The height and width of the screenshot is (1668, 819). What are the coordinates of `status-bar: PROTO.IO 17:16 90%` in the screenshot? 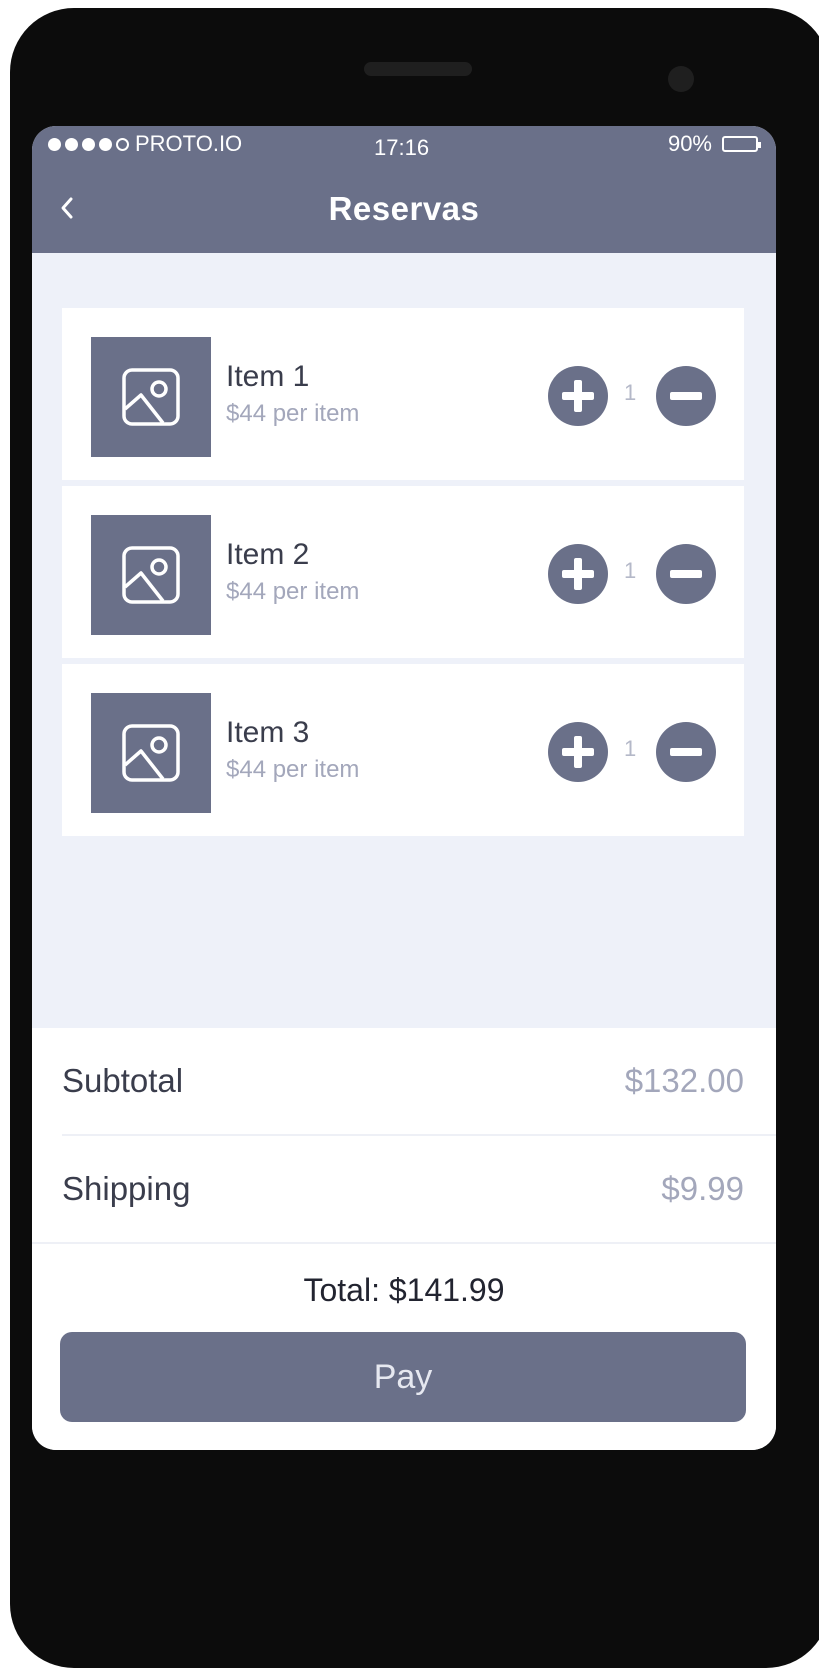 It's located at (404, 146).